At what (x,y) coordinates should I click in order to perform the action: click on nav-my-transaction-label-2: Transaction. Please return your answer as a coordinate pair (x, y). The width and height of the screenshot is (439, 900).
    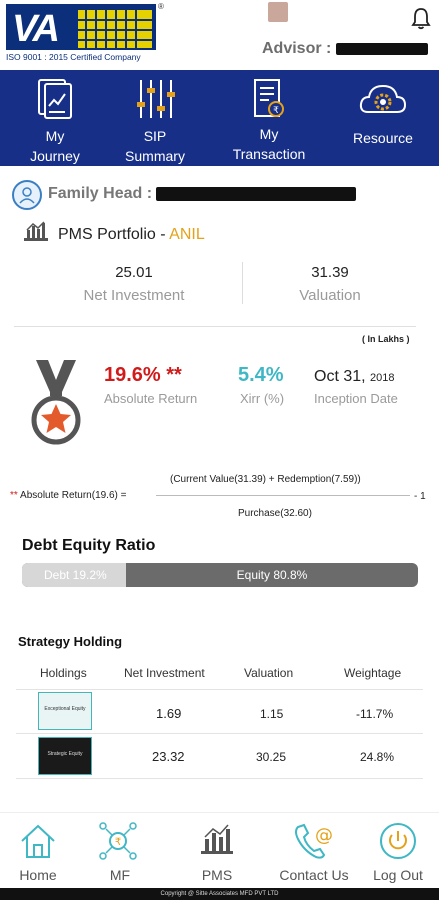
    Looking at the image, I should click on (269, 154).